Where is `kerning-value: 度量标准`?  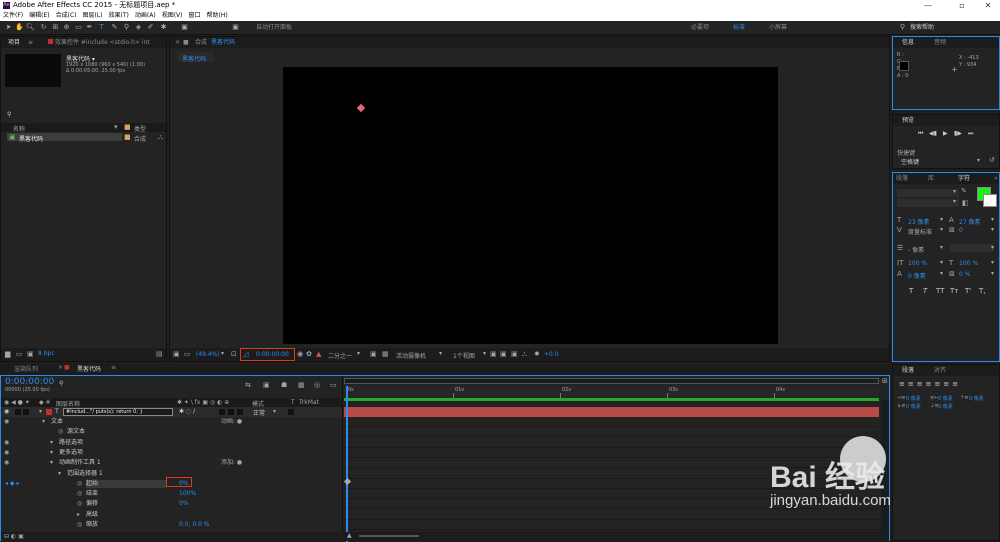 kerning-value: 度量标准 is located at coordinates (920, 231).